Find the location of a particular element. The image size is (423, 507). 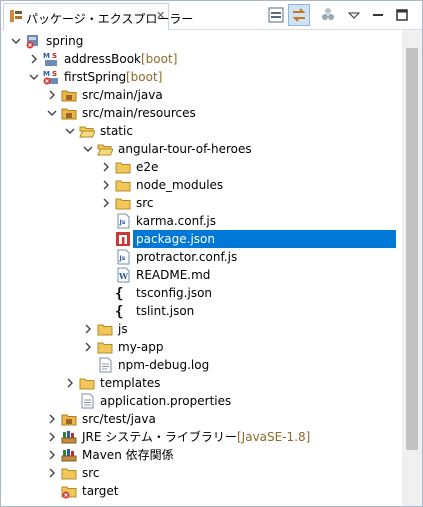

tree-item-label: src/test/java is located at coordinates (119, 419).